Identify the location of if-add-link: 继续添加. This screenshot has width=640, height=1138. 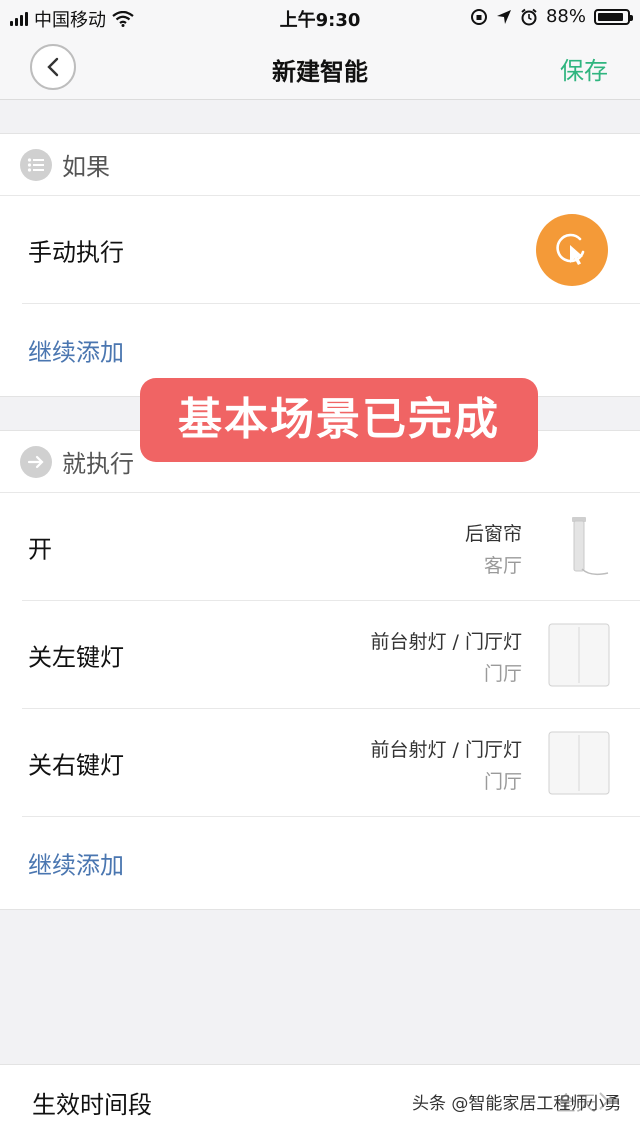
(76, 350).